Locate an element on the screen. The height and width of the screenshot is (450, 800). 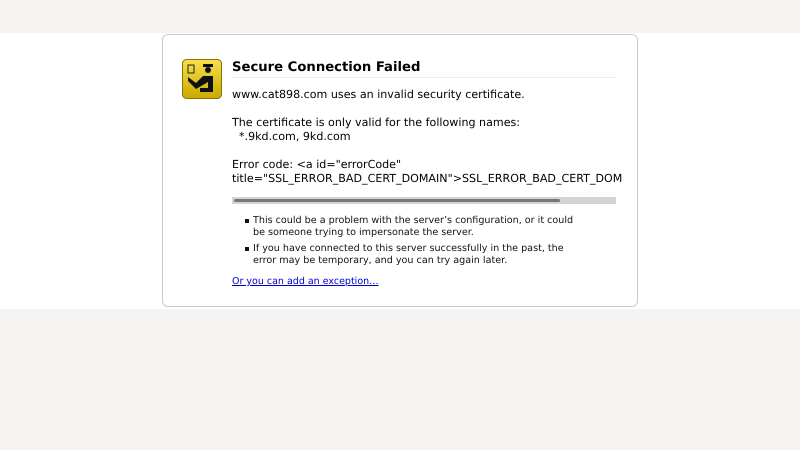
bullet-text: If you have connected to this server successfully in the past, the error may be temporary, and you can try again later. is located at coordinates (409, 254).